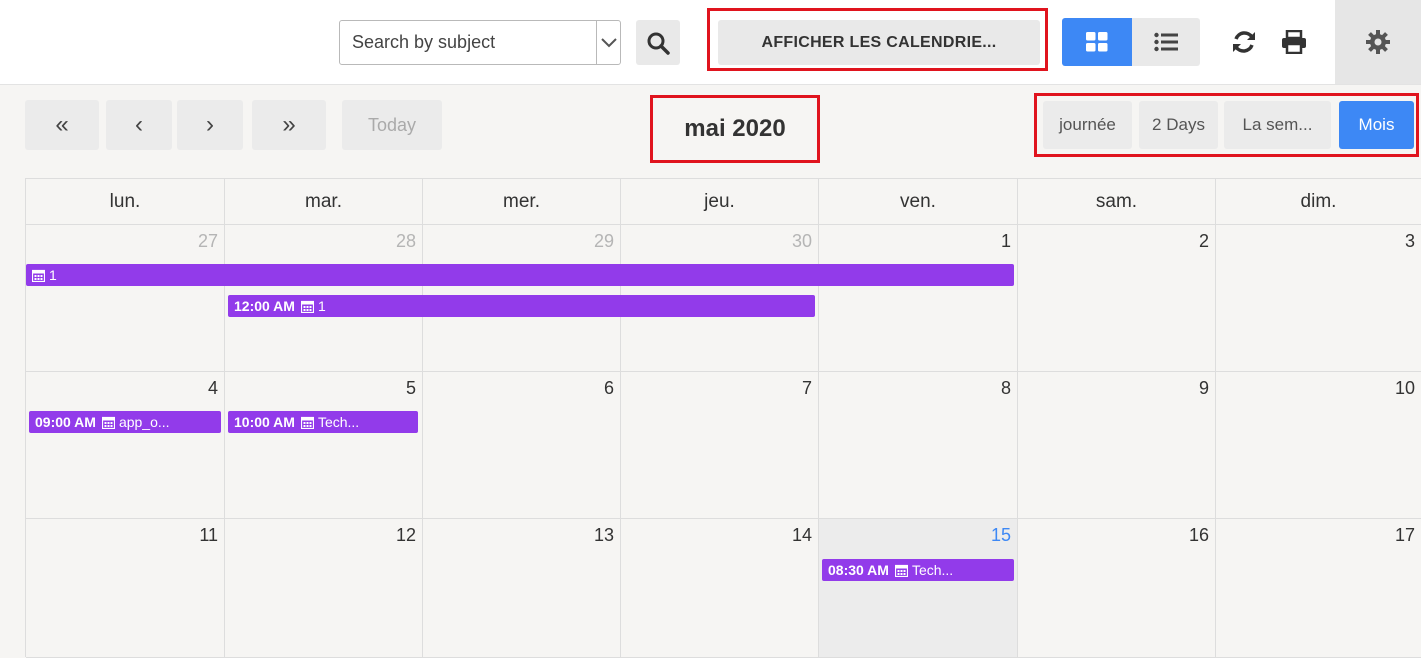 The width and height of the screenshot is (1421, 658). Describe the element at coordinates (1405, 388) in the screenshot. I see `day-number: 10` at that location.